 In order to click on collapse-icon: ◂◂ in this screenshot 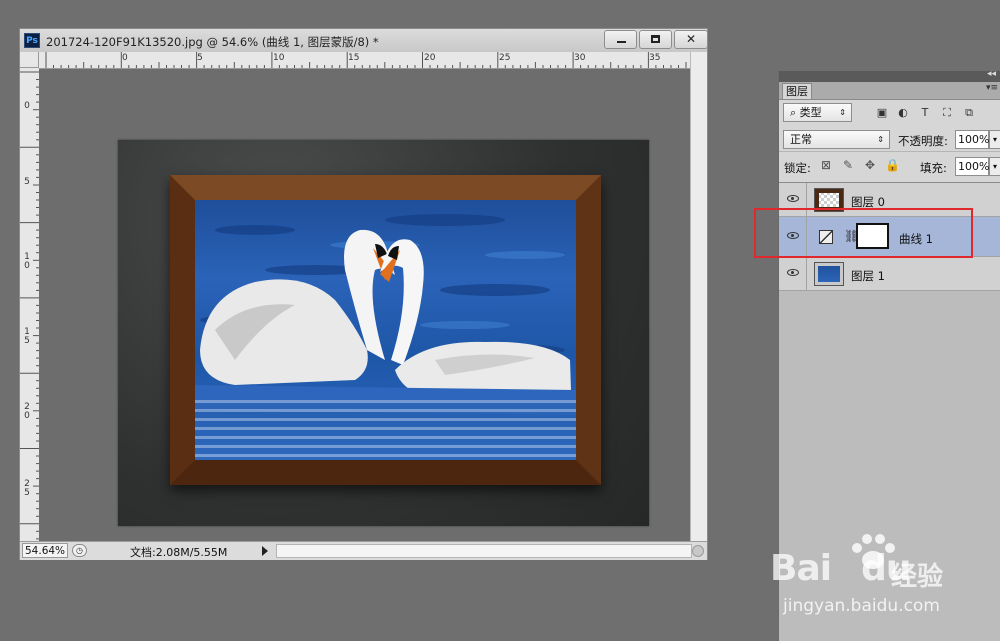, I will do `click(991, 74)`.